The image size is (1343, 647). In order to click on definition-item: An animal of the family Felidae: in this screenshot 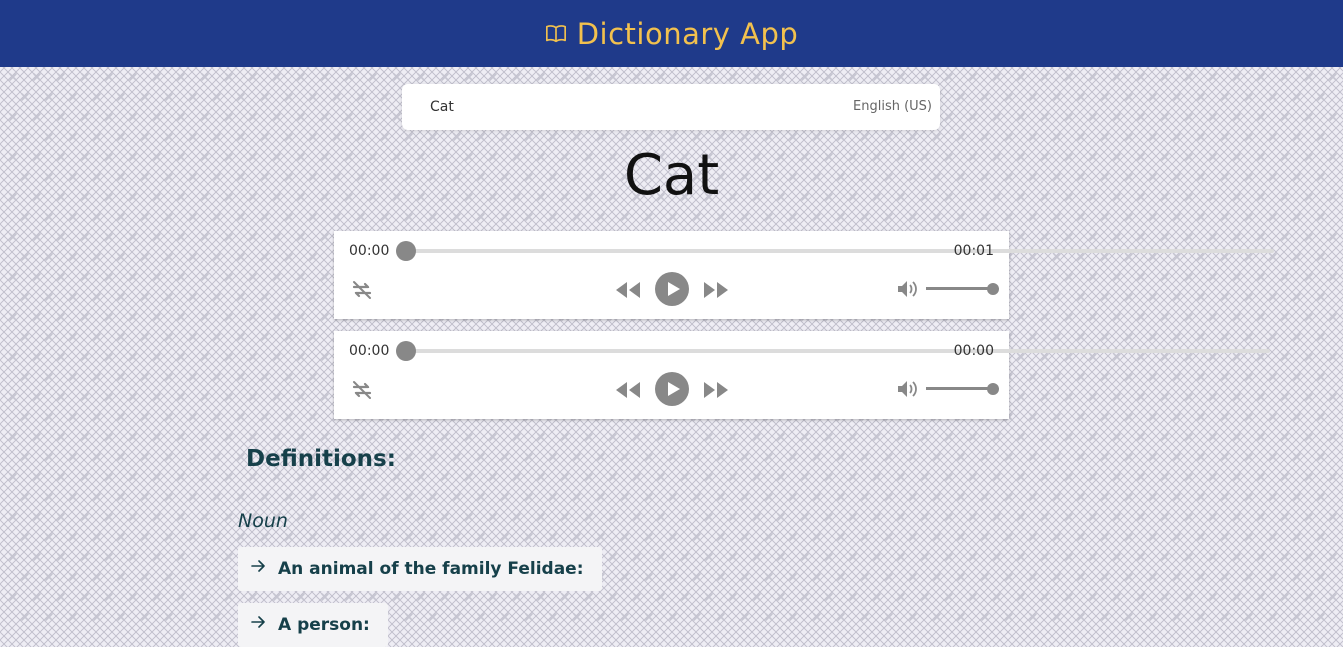, I will do `click(420, 569)`.